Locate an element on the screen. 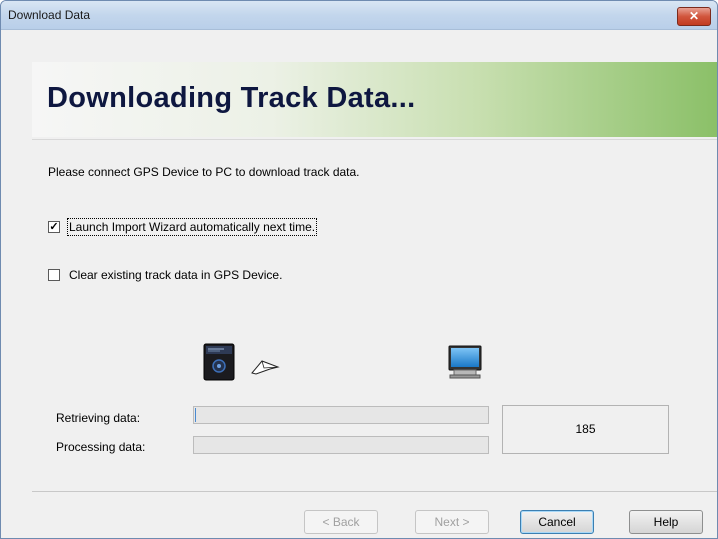 This screenshot has width=718, height=539. clear-data-checkbox is located at coordinates (54, 275).